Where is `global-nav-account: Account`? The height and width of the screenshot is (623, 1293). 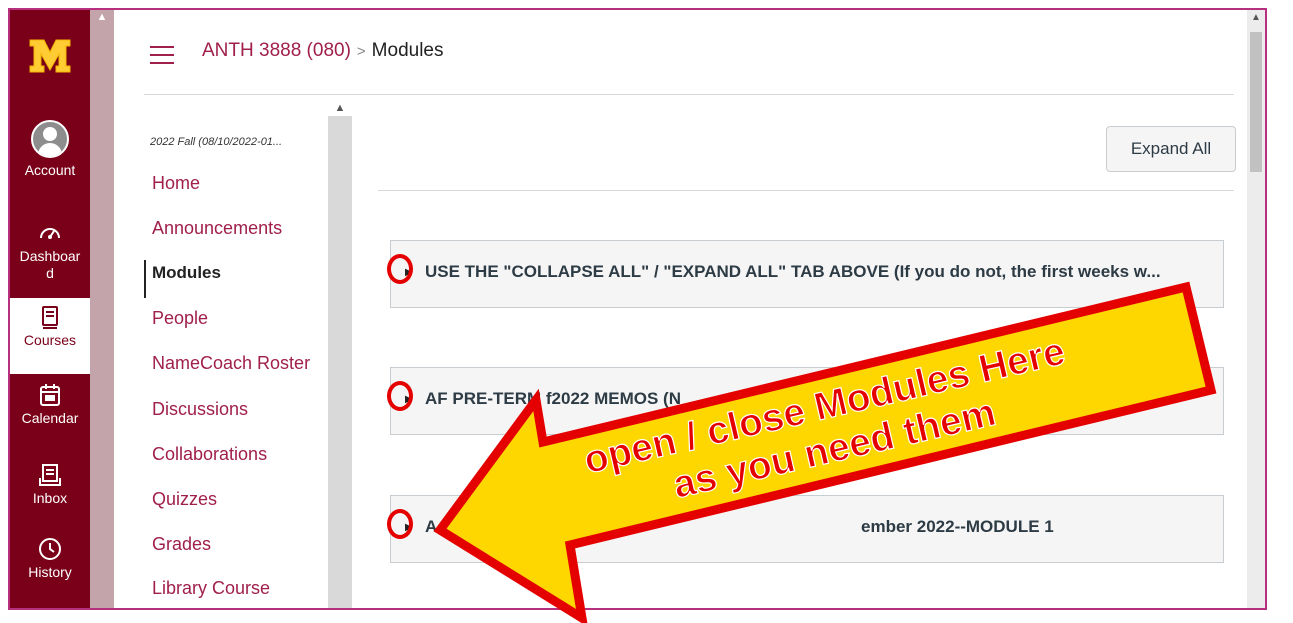
global-nav-account: Account is located at coordinates (50, 149).